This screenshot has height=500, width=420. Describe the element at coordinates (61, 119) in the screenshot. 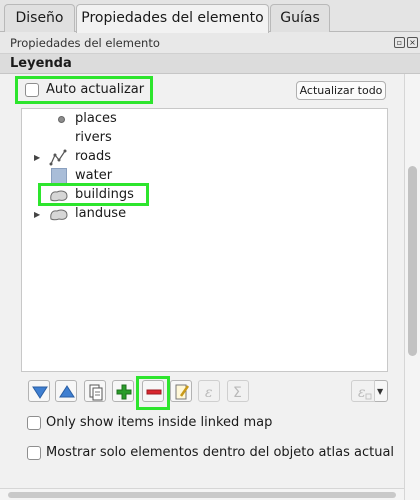

I see `point-icon` at that location.